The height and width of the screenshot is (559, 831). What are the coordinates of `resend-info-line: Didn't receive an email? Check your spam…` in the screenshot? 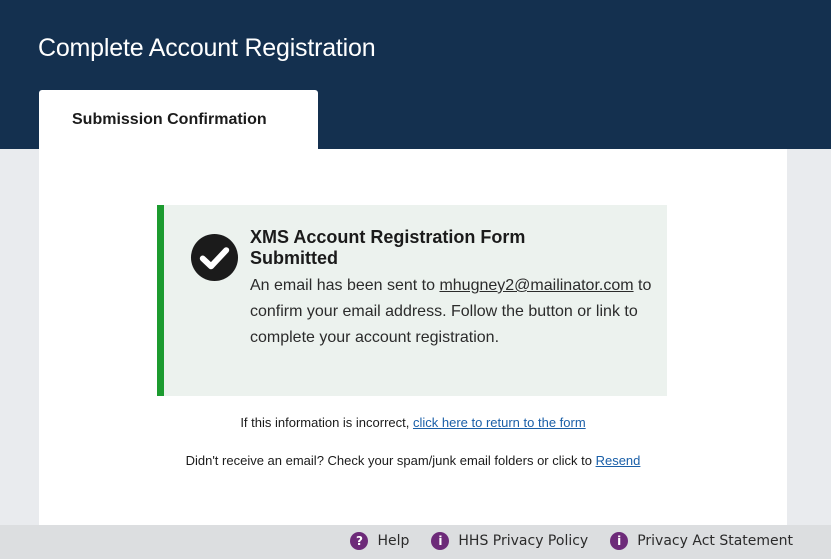 It's located at (413, 460).